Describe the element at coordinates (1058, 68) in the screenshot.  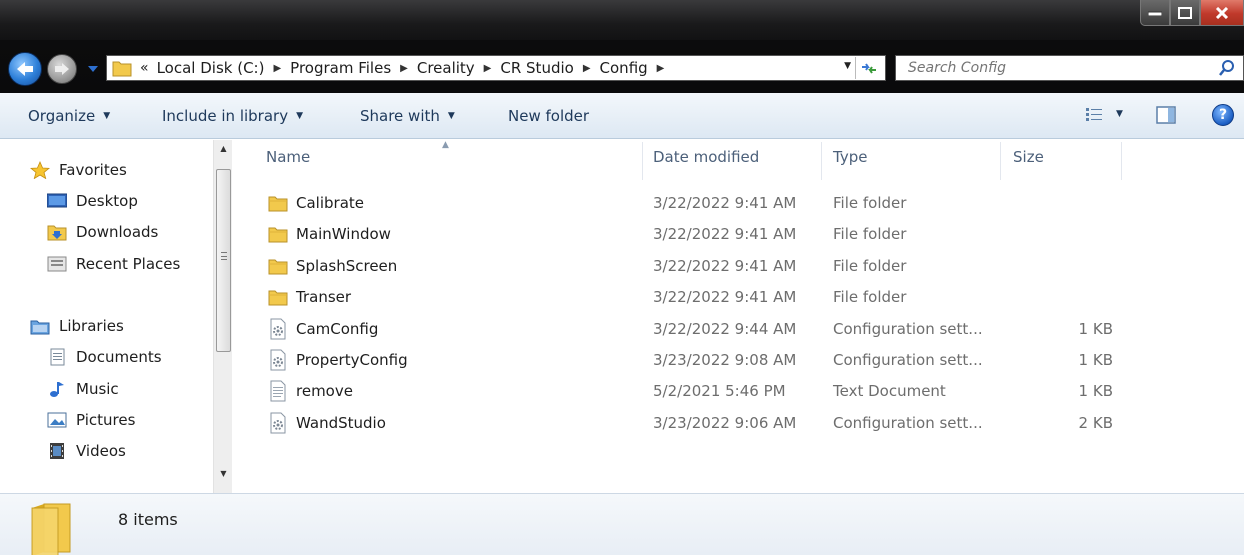
I see `search-input` at that location.